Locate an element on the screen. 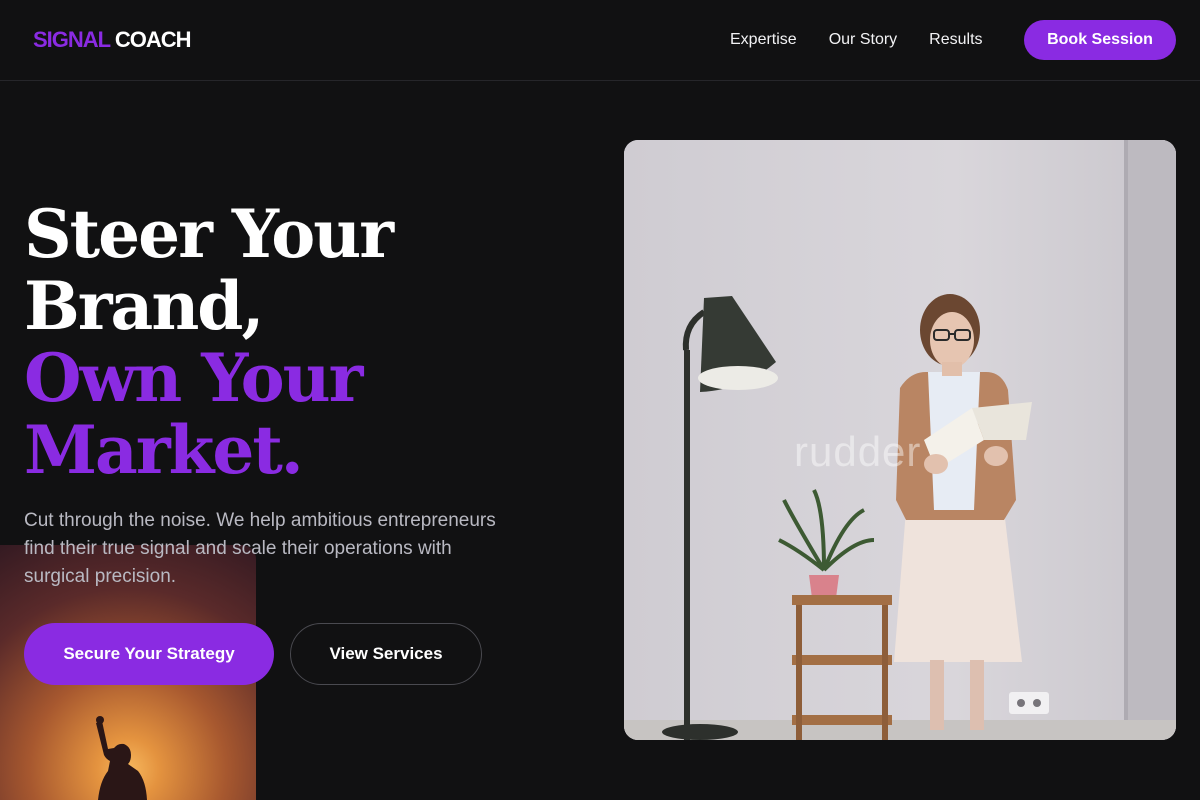 The height and width of the screenshot is (800, 1200). nav-link-results: Results is located at coordinates (955, 40).